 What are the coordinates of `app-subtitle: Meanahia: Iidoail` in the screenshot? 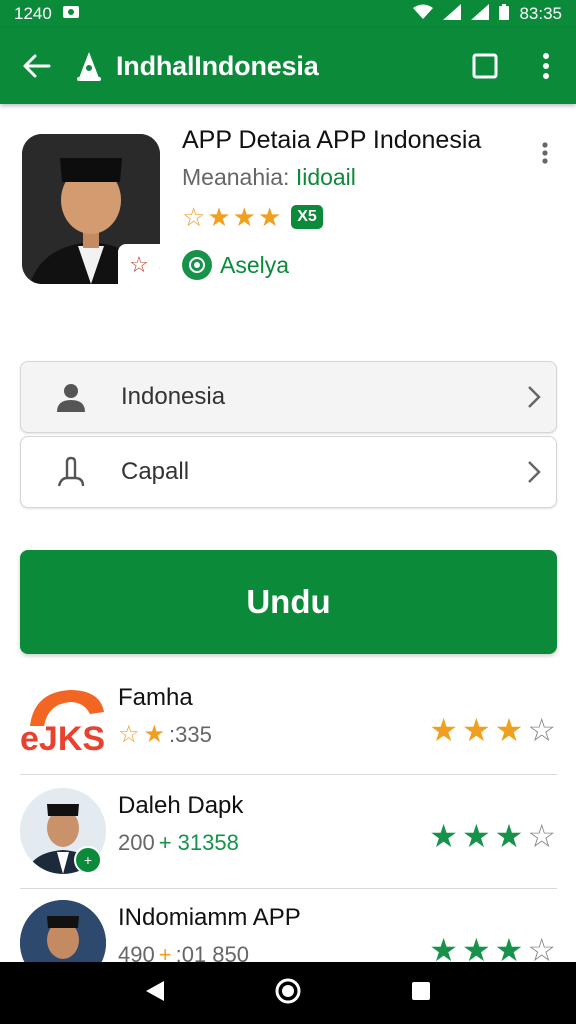 It's located at (269, 177).